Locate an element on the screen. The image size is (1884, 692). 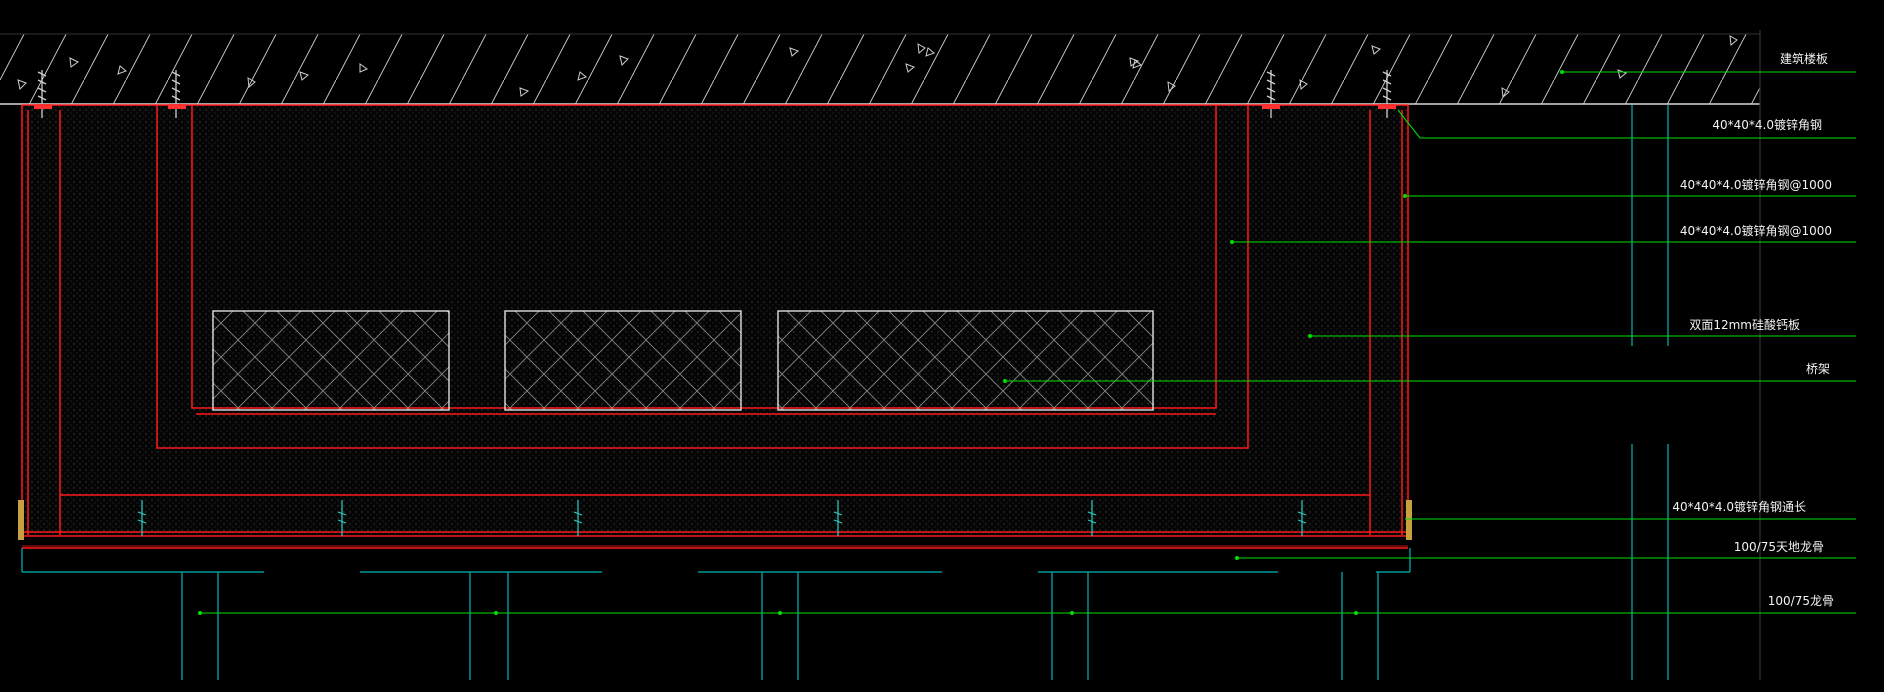
label-stud: 100/75龙骨 is located at coordinates (1800, 601).